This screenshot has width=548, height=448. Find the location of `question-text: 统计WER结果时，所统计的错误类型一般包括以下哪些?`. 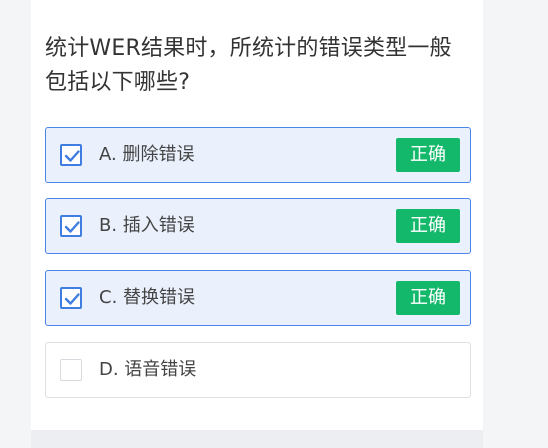

question-text: 统计WER结果时，所统计的错误类型一般包括以下哪些? is located at coordinates (248, 65).